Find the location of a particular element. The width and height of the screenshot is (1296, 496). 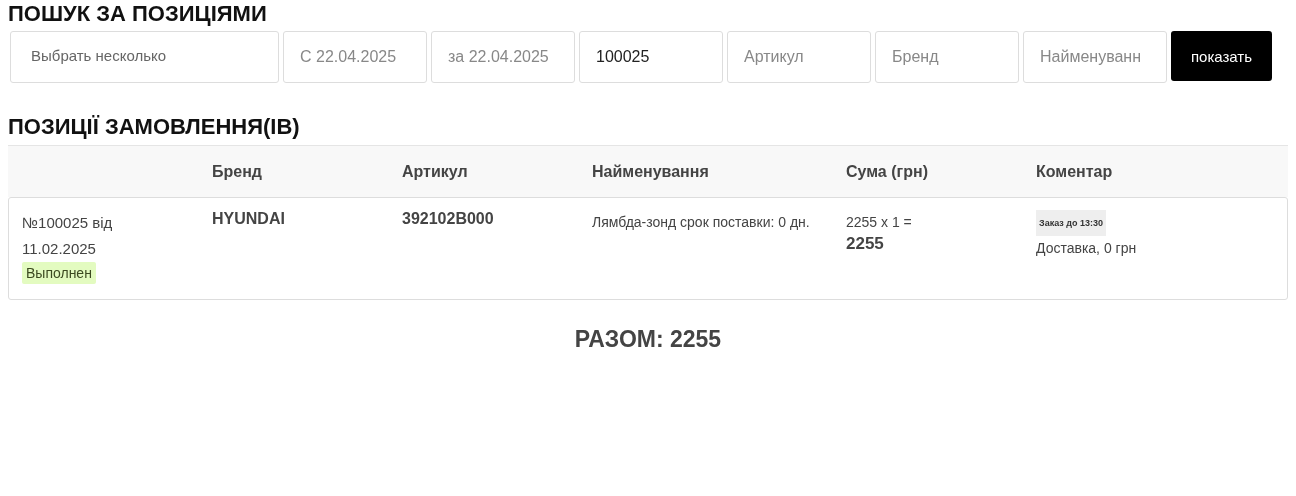

comment-text: Доставка, 0 грн is located at coordinates (1087, 248).